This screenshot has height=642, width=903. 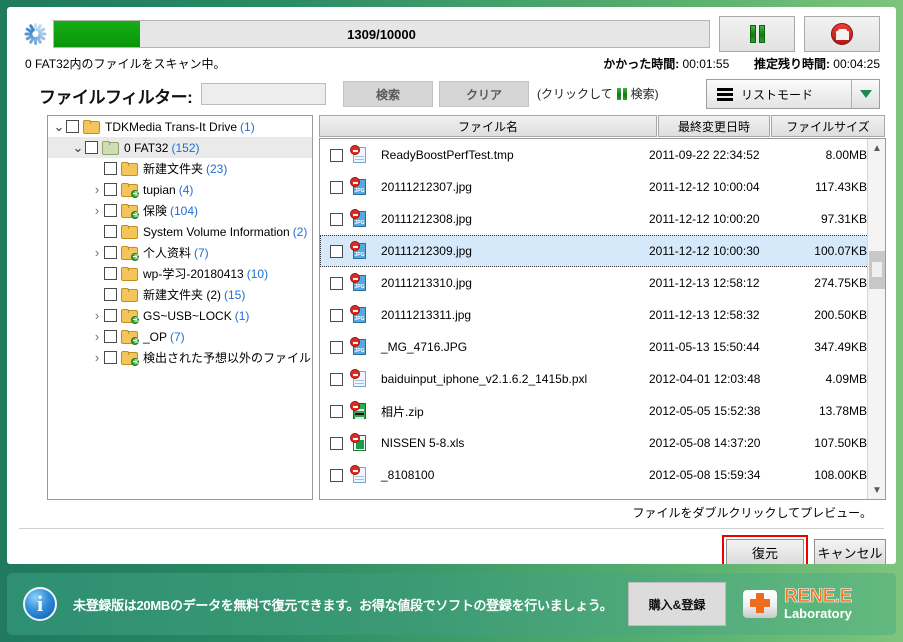 I want to click on tree-node: › 个人资料 (7), so click(x=180, y=252).